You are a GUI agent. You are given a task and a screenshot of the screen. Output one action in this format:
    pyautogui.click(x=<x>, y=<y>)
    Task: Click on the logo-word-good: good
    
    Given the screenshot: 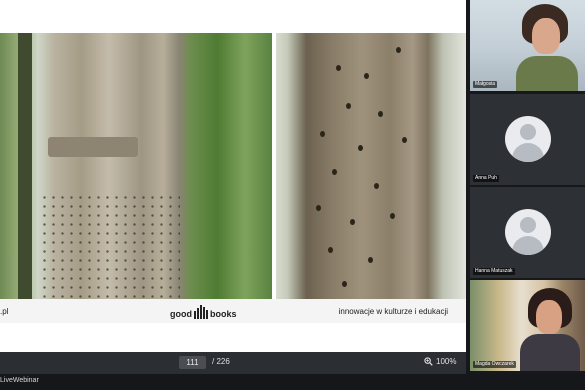 What is the action you would take?
    pyautogui.click(x=181, y=314)
    